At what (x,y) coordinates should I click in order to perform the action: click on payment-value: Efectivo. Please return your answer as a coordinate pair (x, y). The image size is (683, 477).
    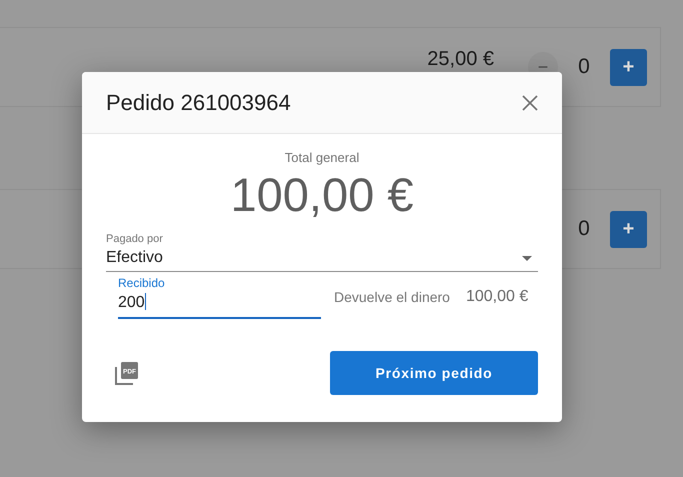
    Looking at the image, I should click on (134, 258).